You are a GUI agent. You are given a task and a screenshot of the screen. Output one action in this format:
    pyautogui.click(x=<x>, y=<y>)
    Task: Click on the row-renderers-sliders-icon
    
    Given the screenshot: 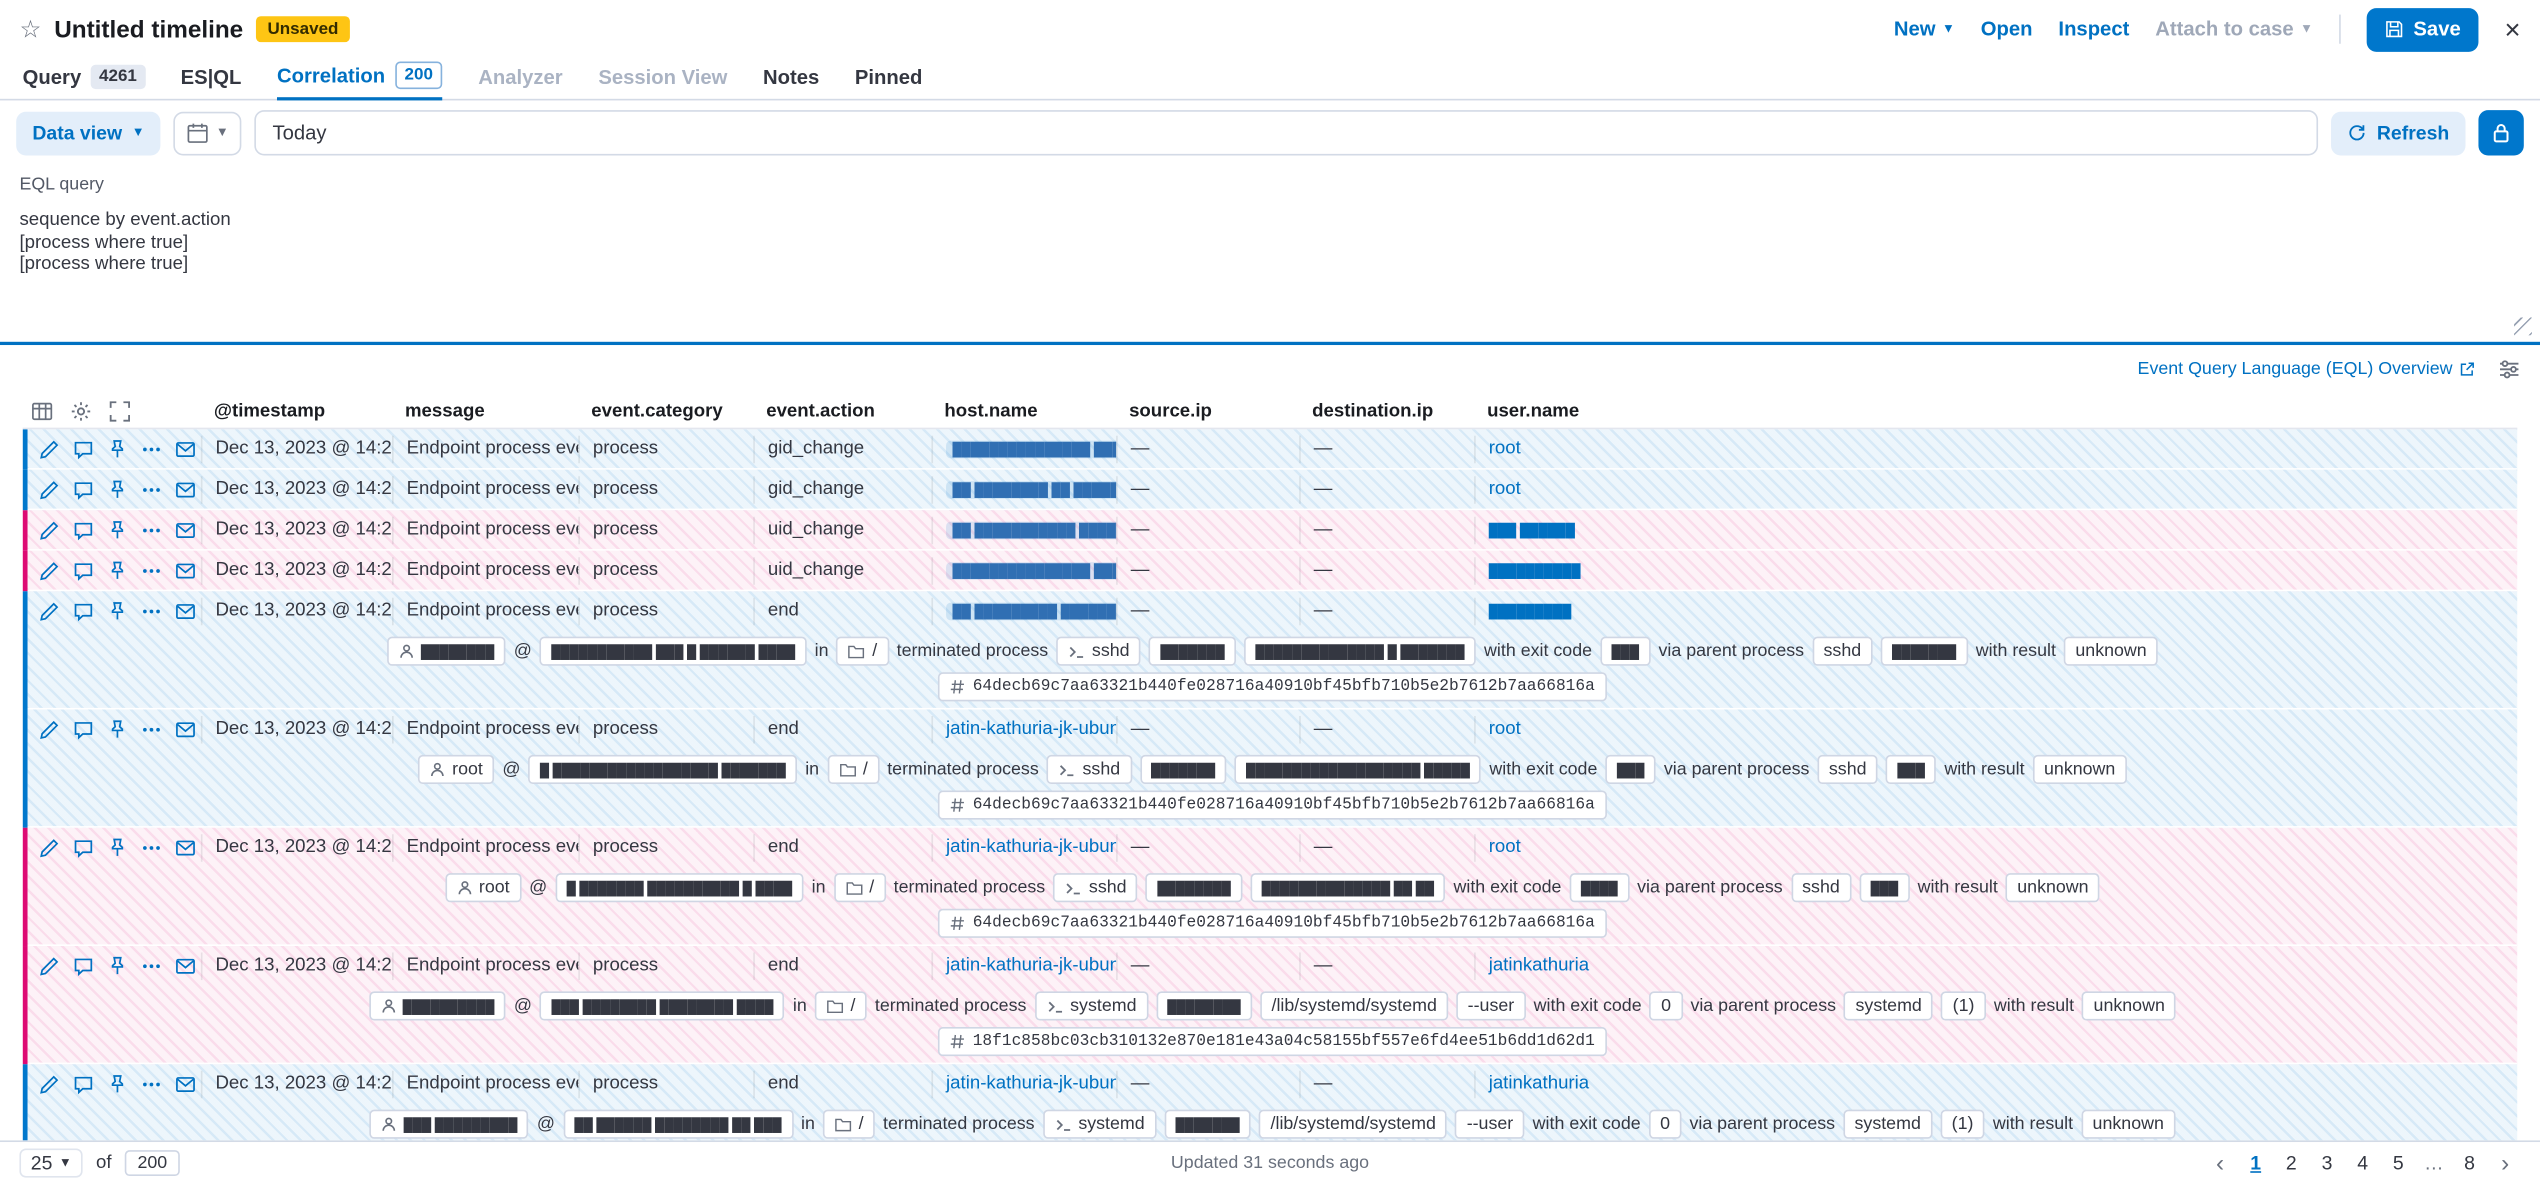 What is the action you would take?
    pyautogui.click(x=2509, y=369)
    